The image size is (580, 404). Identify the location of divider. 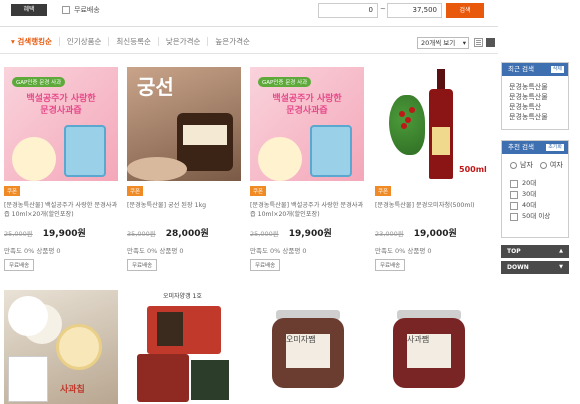
(249, 26).